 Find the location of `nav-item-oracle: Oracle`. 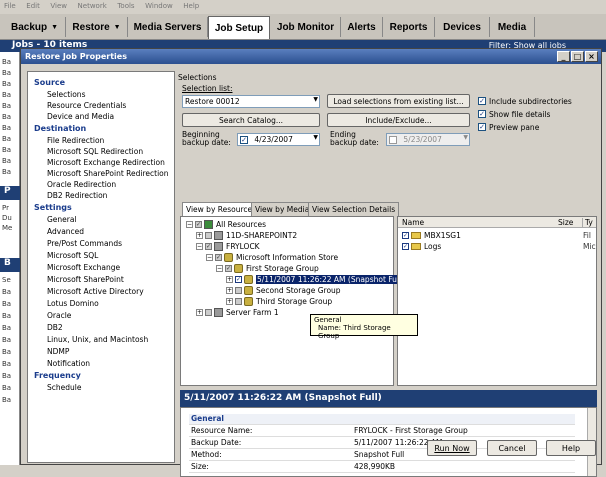

nav-item-oracle: Oracle is located at coordinates (59, 315).